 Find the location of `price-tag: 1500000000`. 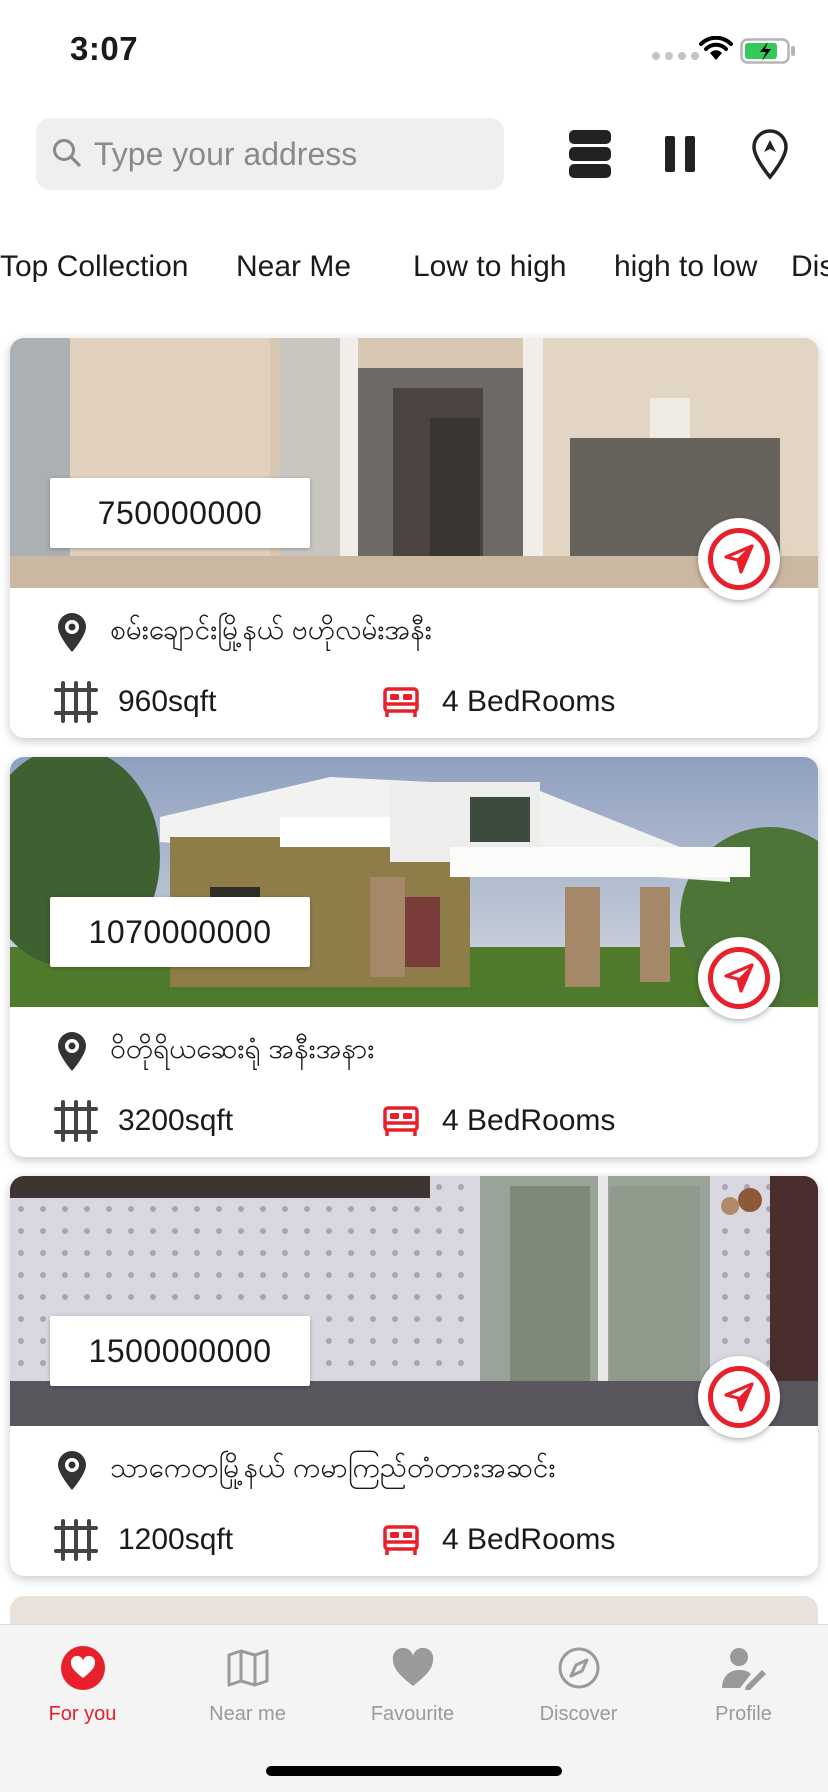

price-tag: 1500000000 is located at coordinates (180, 1351).